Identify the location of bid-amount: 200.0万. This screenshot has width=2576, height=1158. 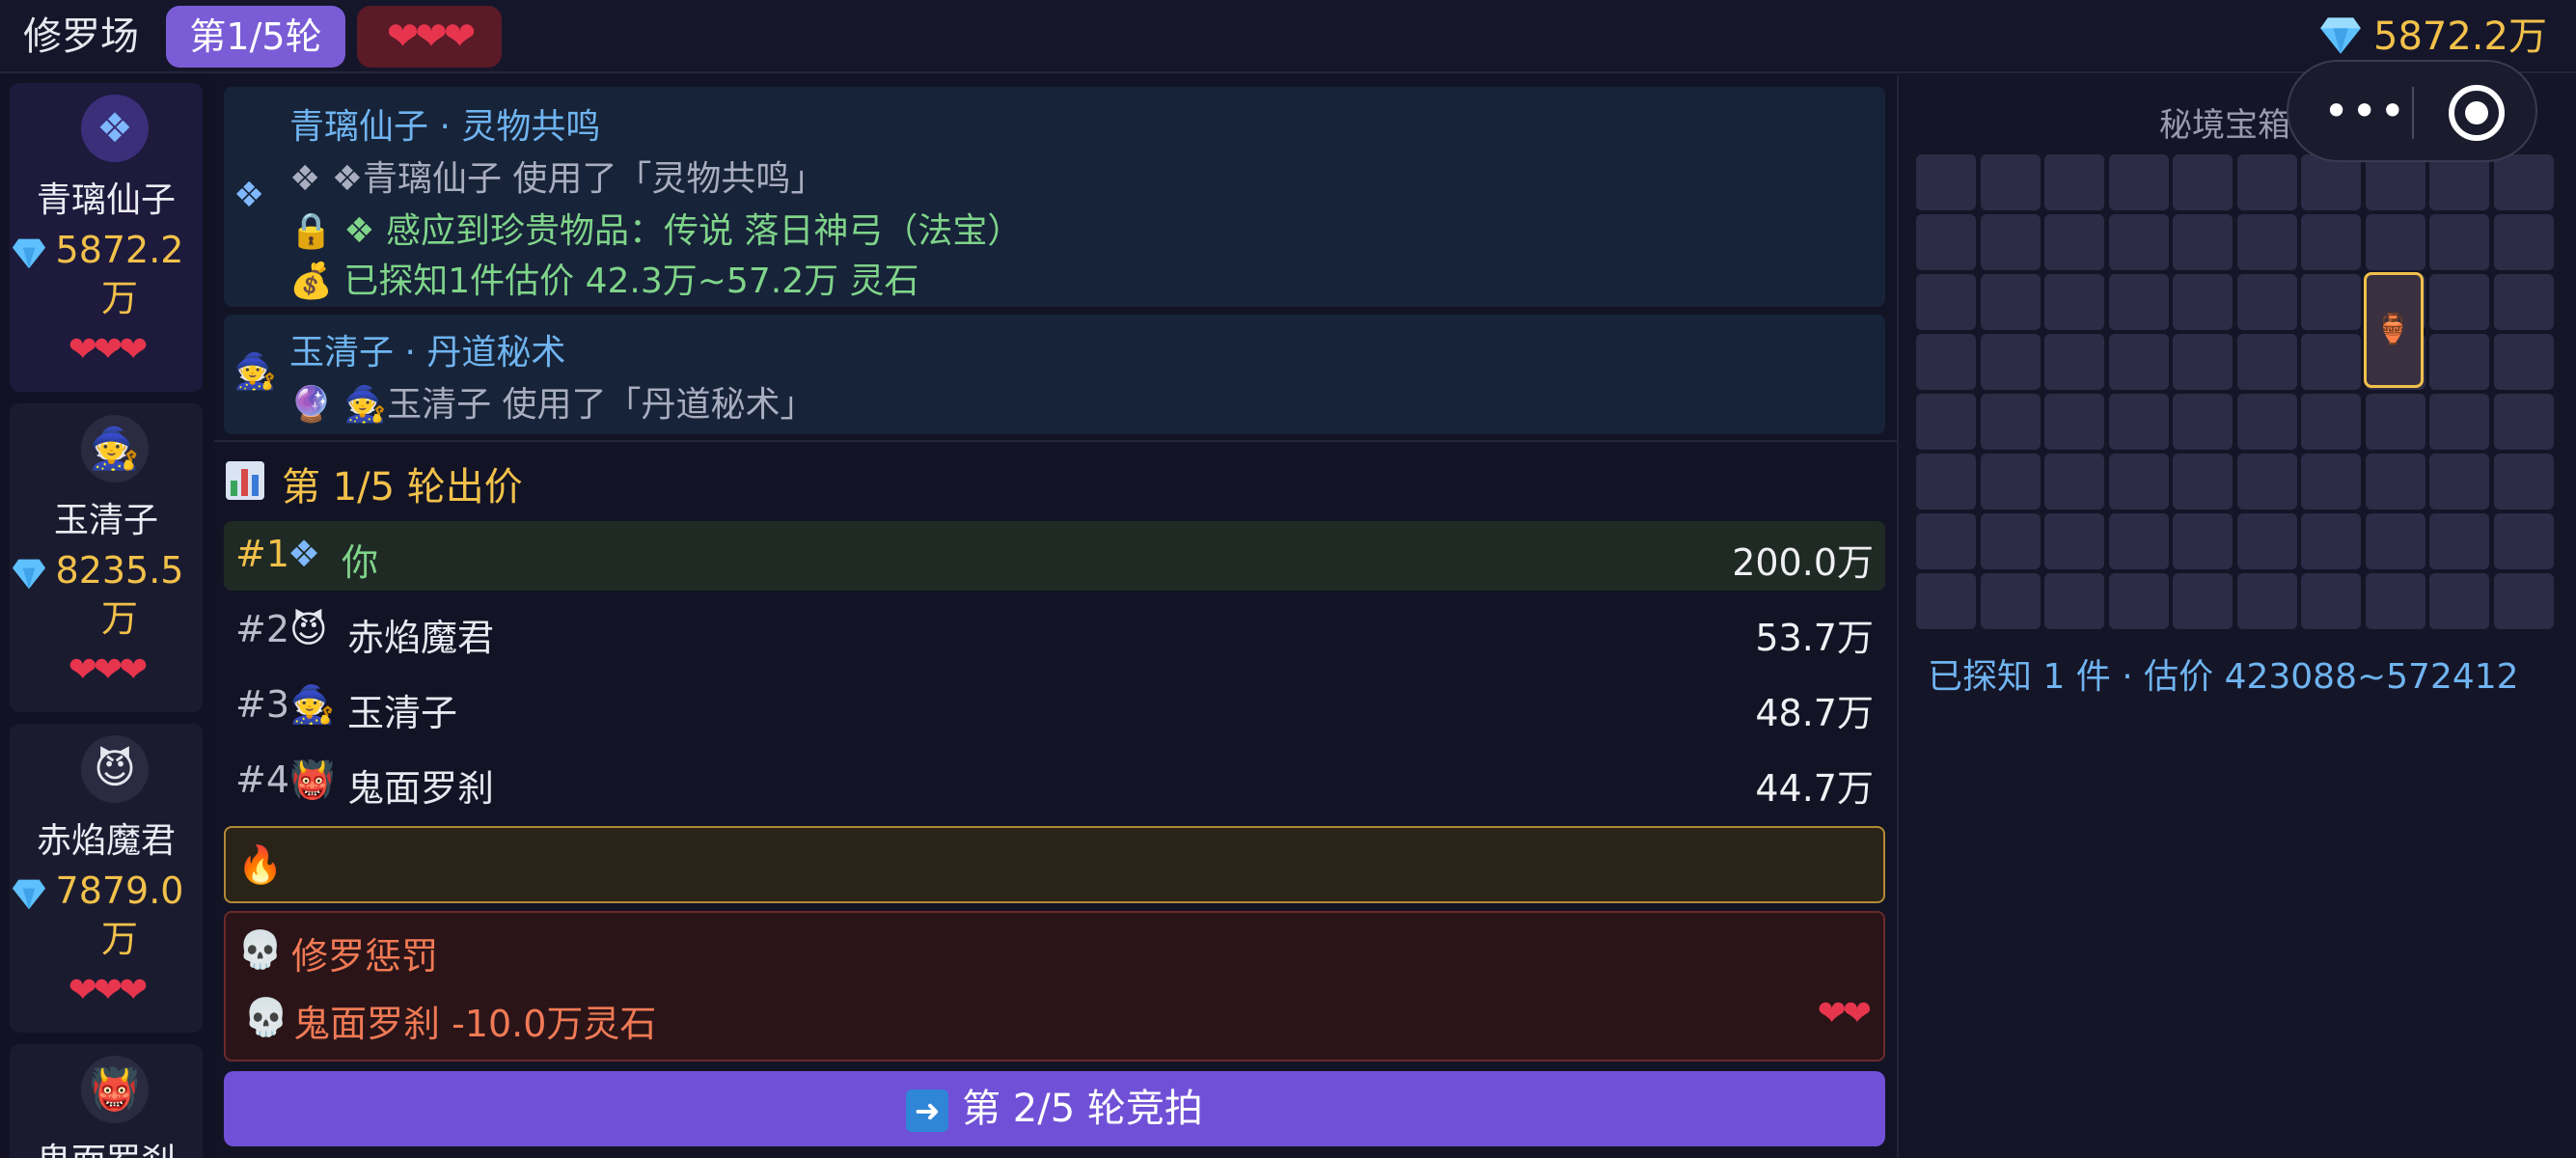
(1803, 562).